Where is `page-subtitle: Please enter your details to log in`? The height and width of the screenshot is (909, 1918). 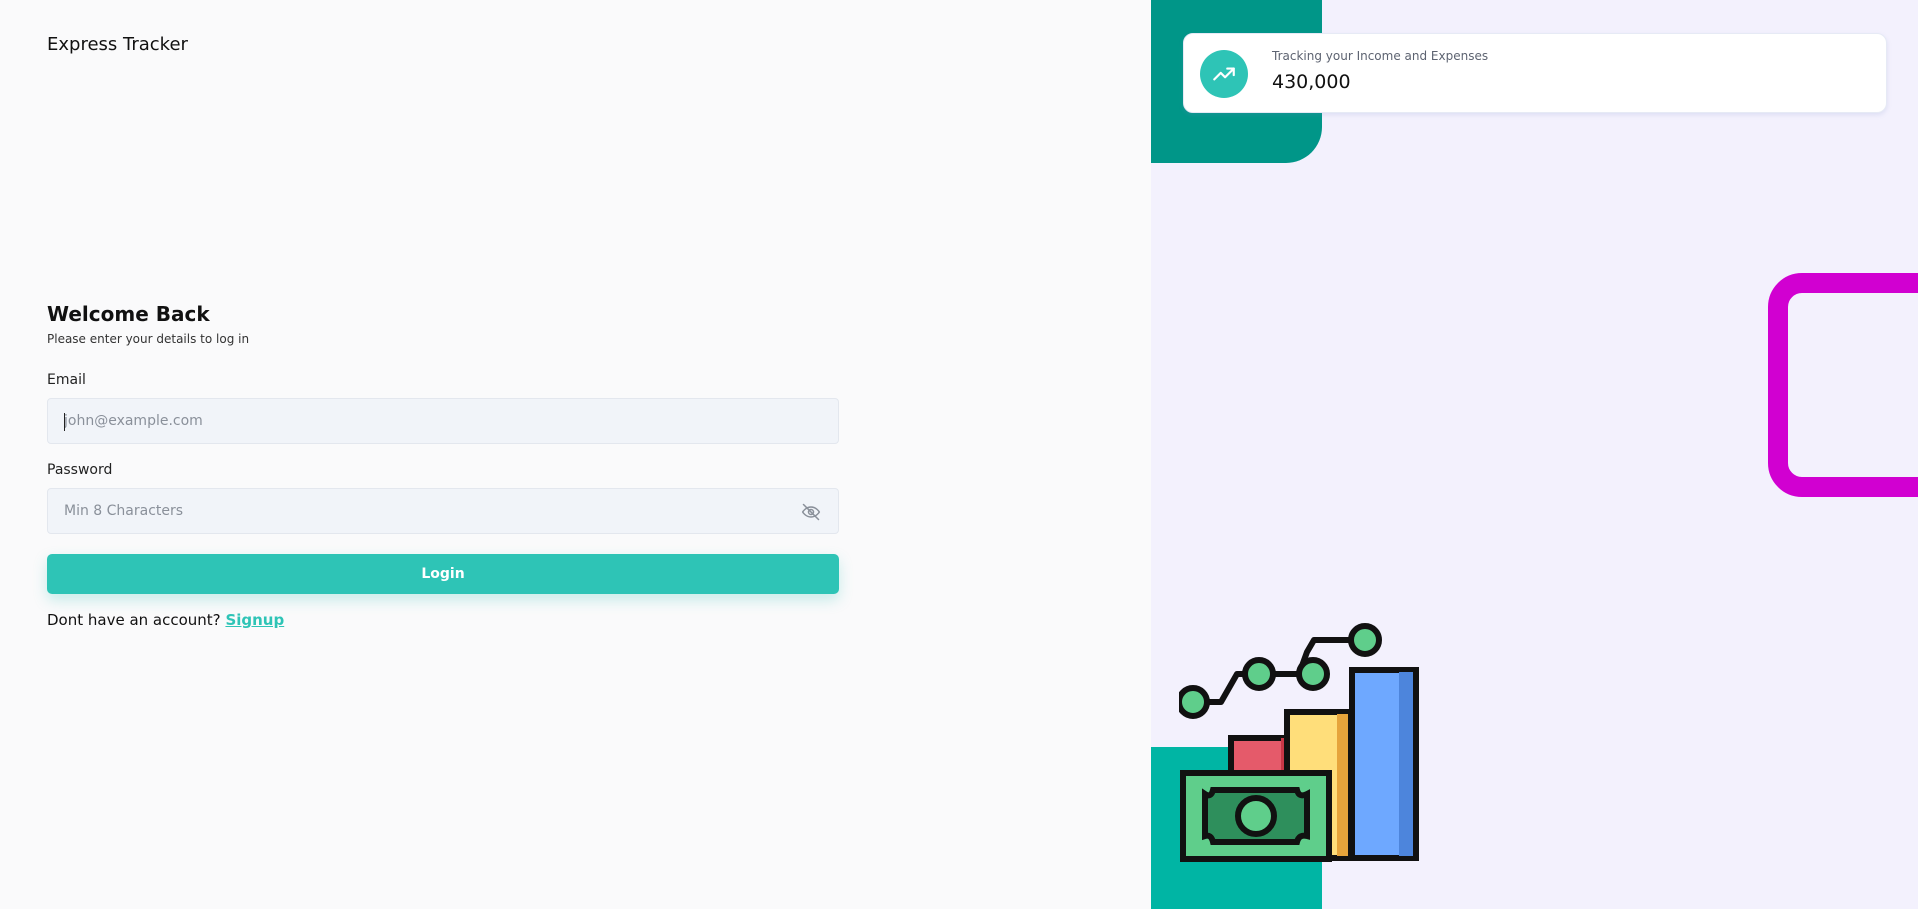 page-subtitle: Please enter your details to log in is located at coordinates (148, 339).